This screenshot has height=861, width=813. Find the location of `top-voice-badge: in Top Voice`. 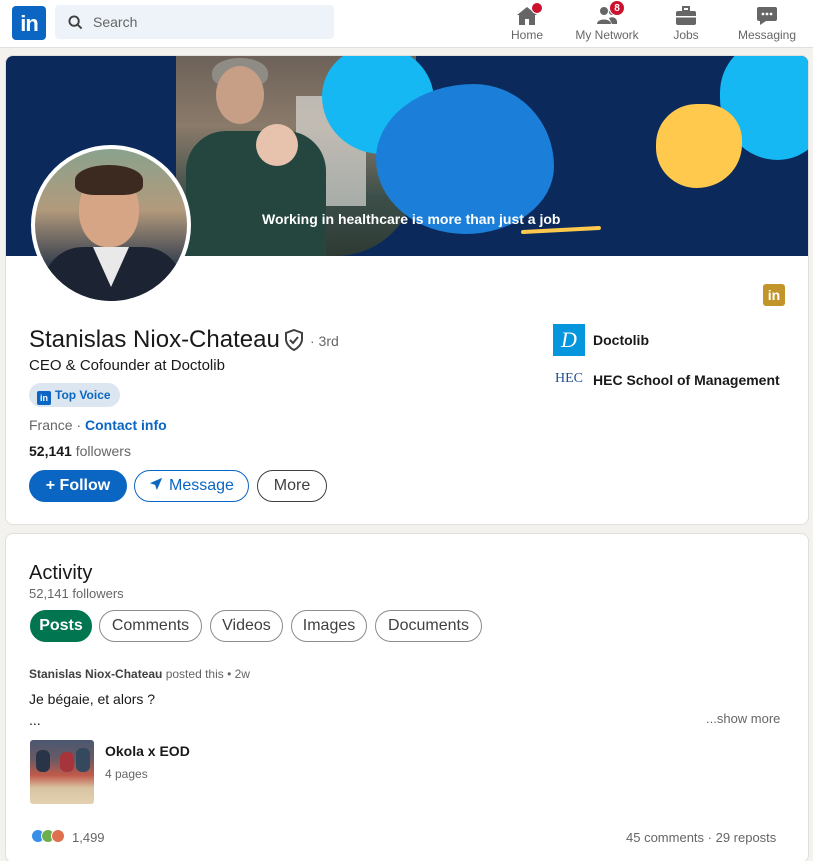

top-voice-badge: in Top Voice is located at coordinates (74, 395).